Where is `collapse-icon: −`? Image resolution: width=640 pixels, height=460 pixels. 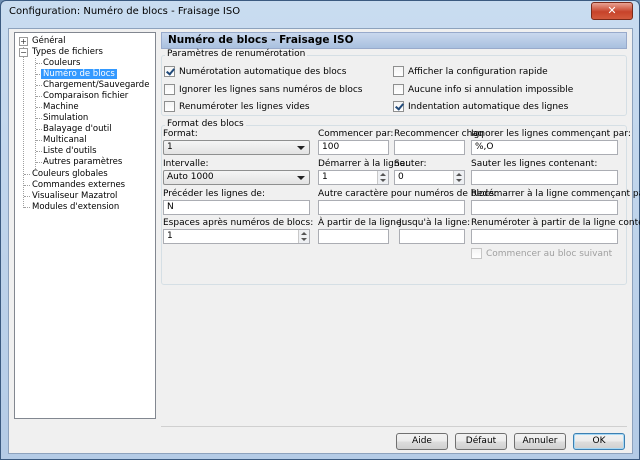
collapse-icon: − is located at coordinates (23, 52).